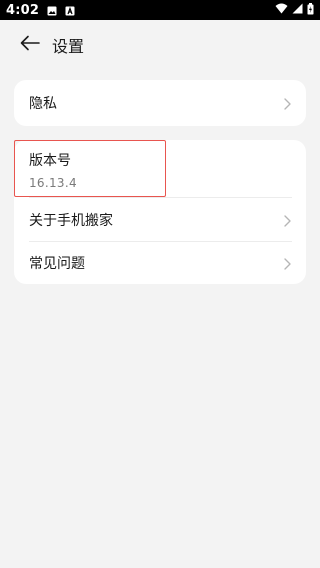  I want to click on image-notification-icon, so click(52, 10).